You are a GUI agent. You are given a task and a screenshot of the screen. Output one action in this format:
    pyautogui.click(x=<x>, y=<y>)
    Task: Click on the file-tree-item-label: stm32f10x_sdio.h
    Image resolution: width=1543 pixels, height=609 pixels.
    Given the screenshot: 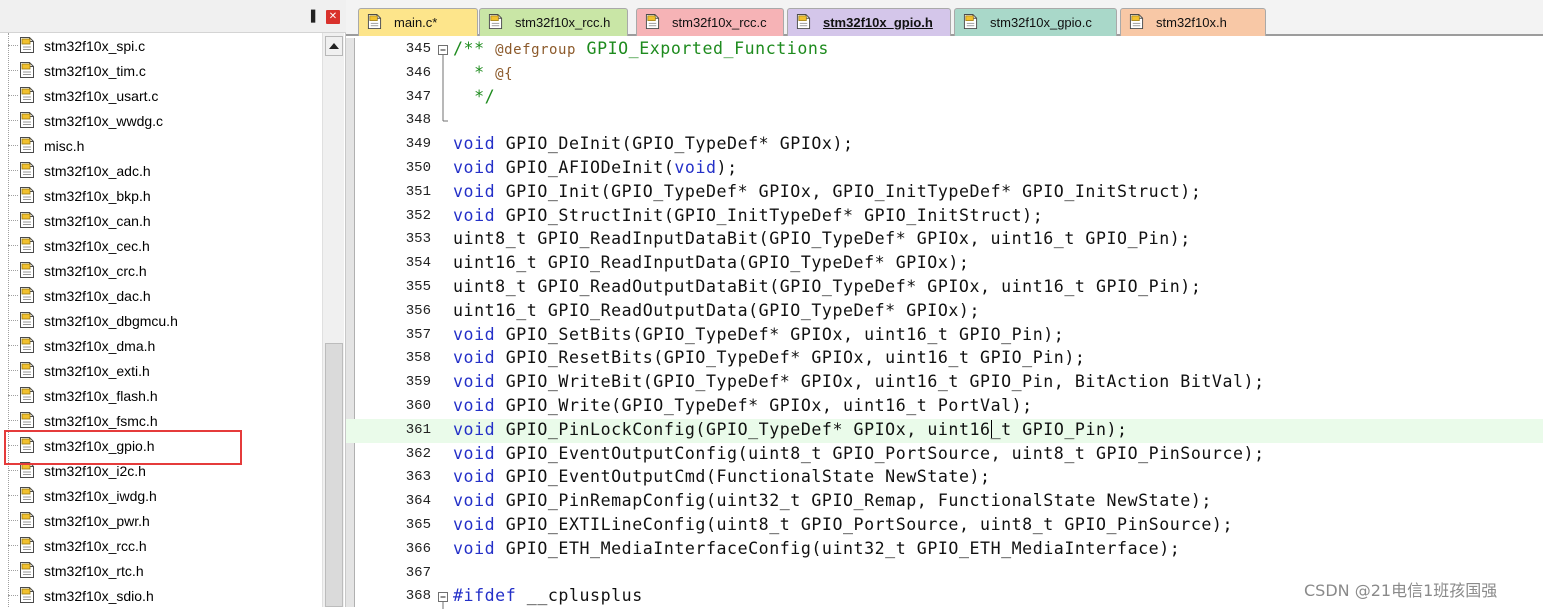 What is the action you would take?
    pyautogui.click(x=99, y=596)
    